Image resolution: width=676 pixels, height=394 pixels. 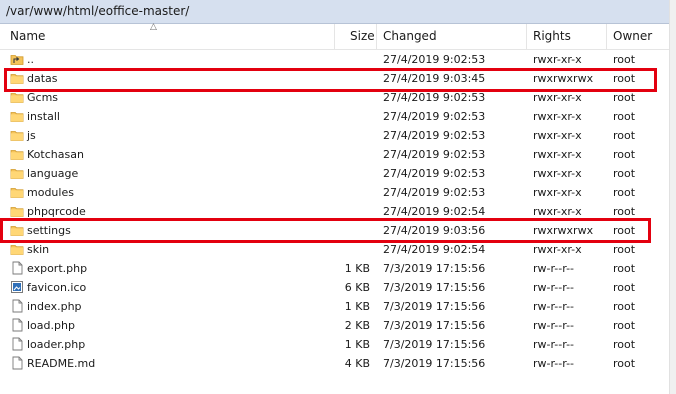 What do you see at coordinates (27, 36) in the screenshot?
I see `column-name-header: Name` at bounding box center [27, 36].